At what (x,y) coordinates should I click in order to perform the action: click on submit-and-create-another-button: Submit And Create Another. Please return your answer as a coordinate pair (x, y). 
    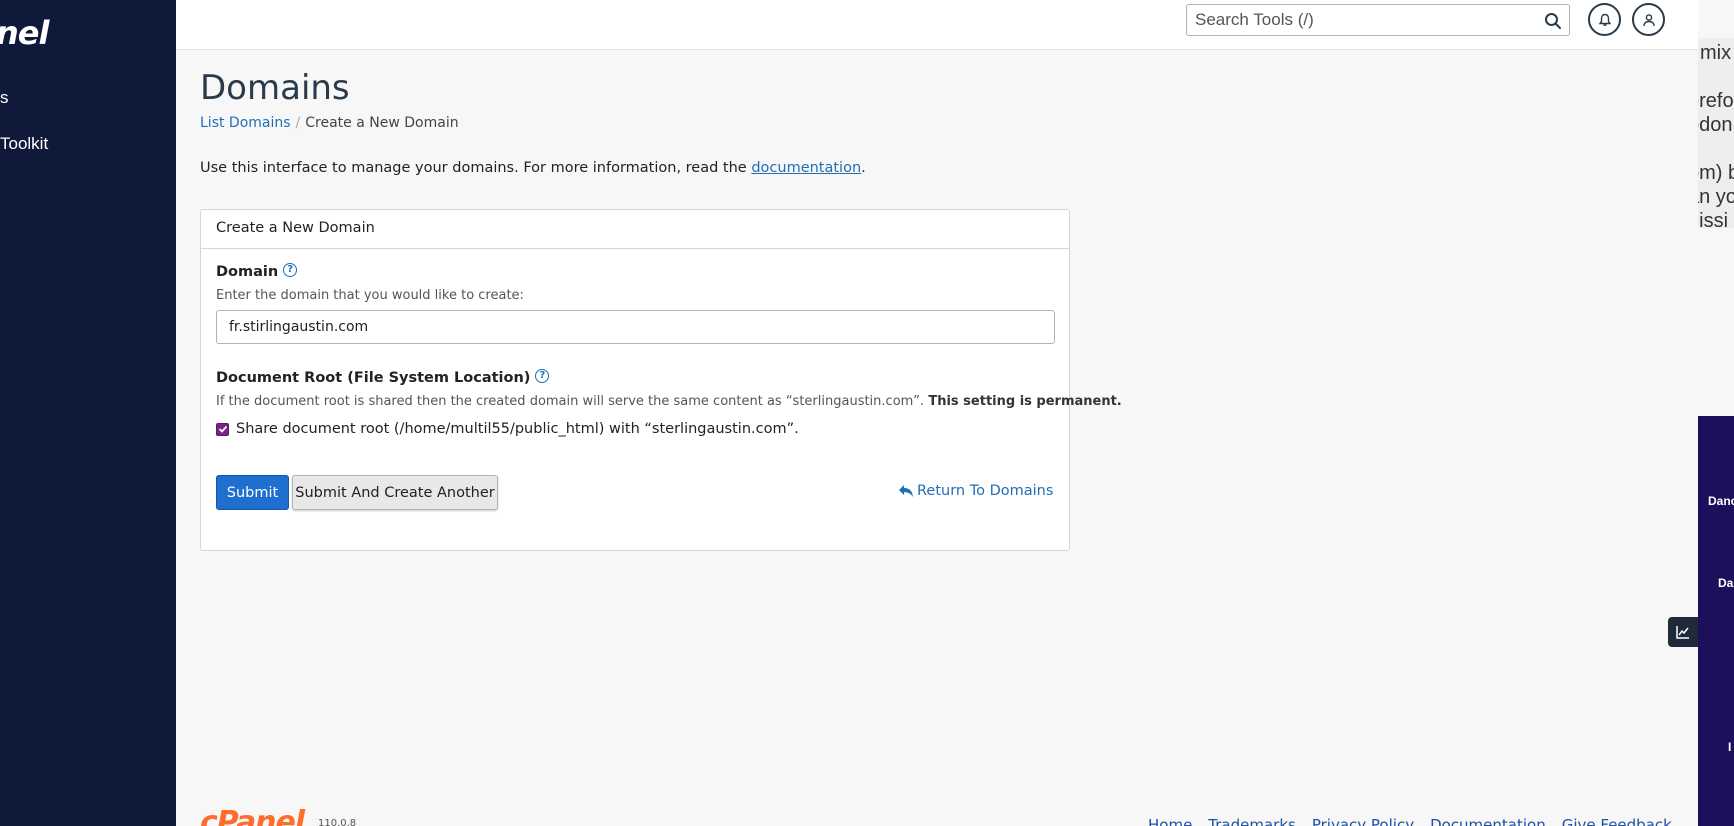
    Looking at the image, I should click on (395, 492).